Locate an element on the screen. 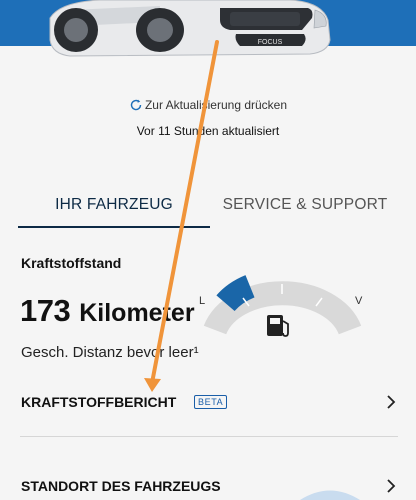 The width and height of the screenshot is (416, 500). fuel-report-row: KRAFTSTOFFBERICHT BETA is located at coordinates (208, 402).